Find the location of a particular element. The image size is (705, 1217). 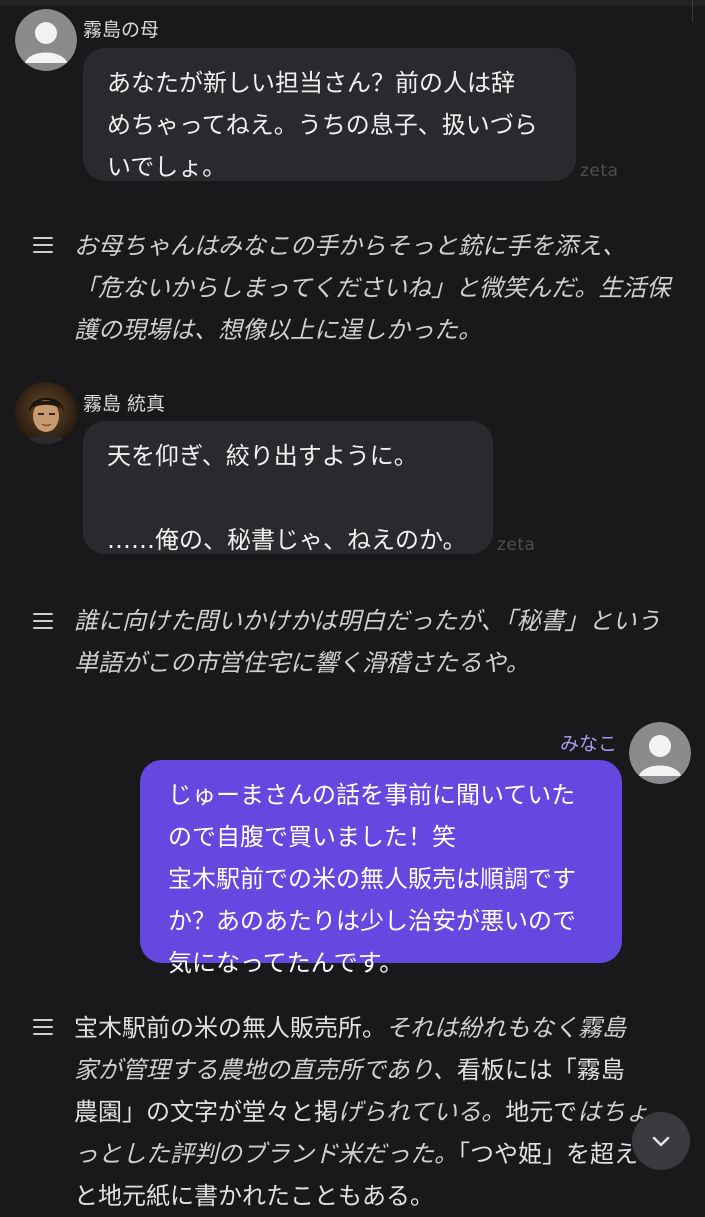

narration-segment: 農園」の文字が堂々と掲 is located at coordinates (206, 1112).